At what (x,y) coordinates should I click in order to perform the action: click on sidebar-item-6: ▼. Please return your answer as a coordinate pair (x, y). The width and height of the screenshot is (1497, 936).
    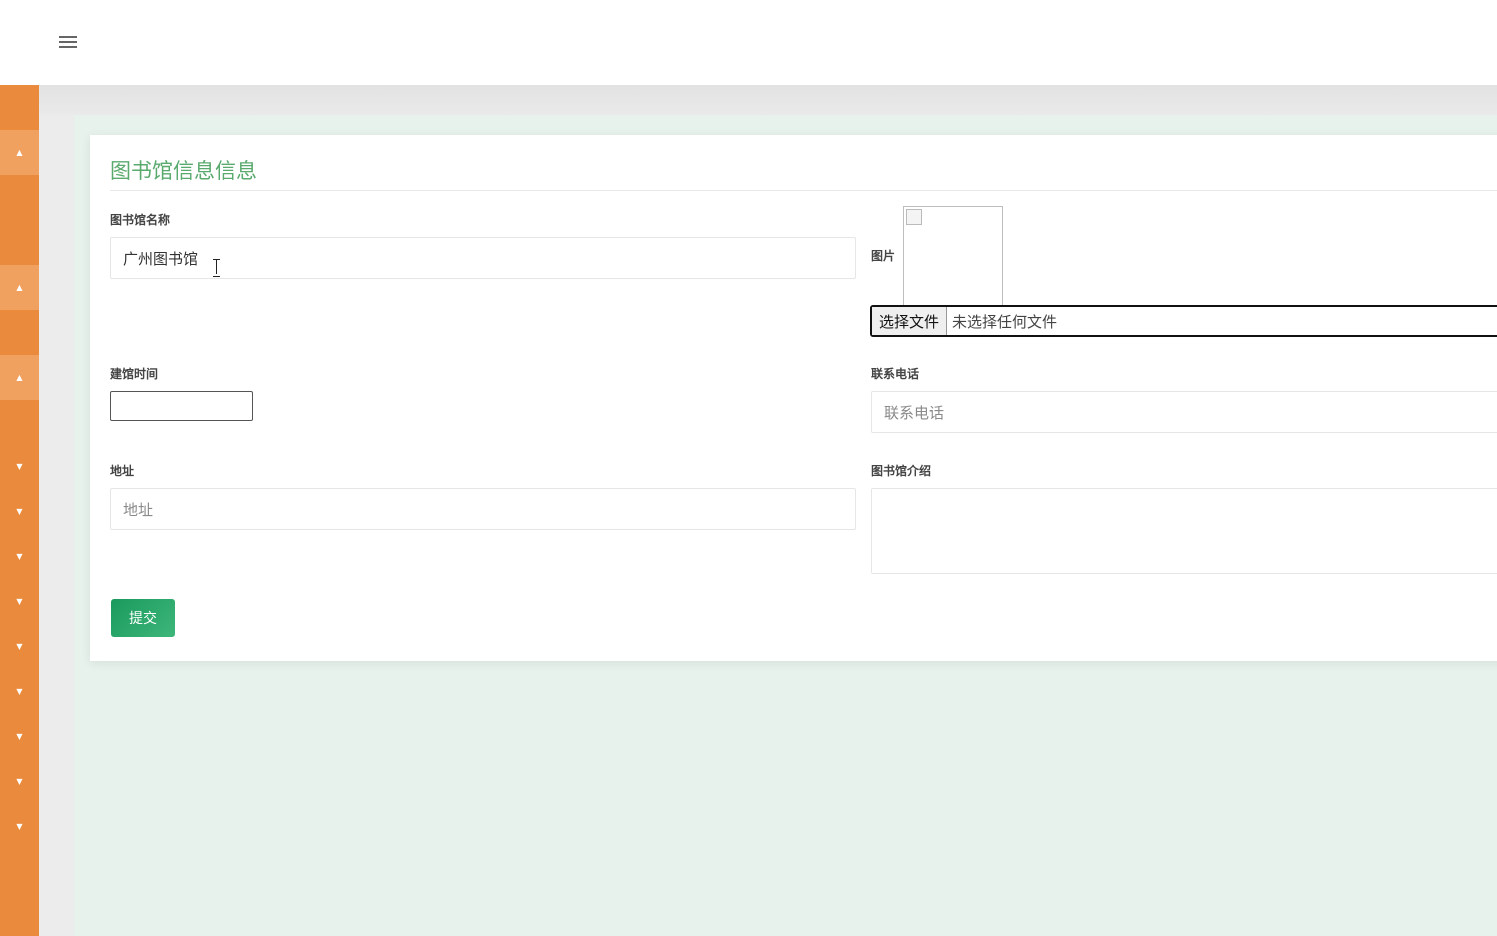
    Looking at the image, I should click on (19, 556).